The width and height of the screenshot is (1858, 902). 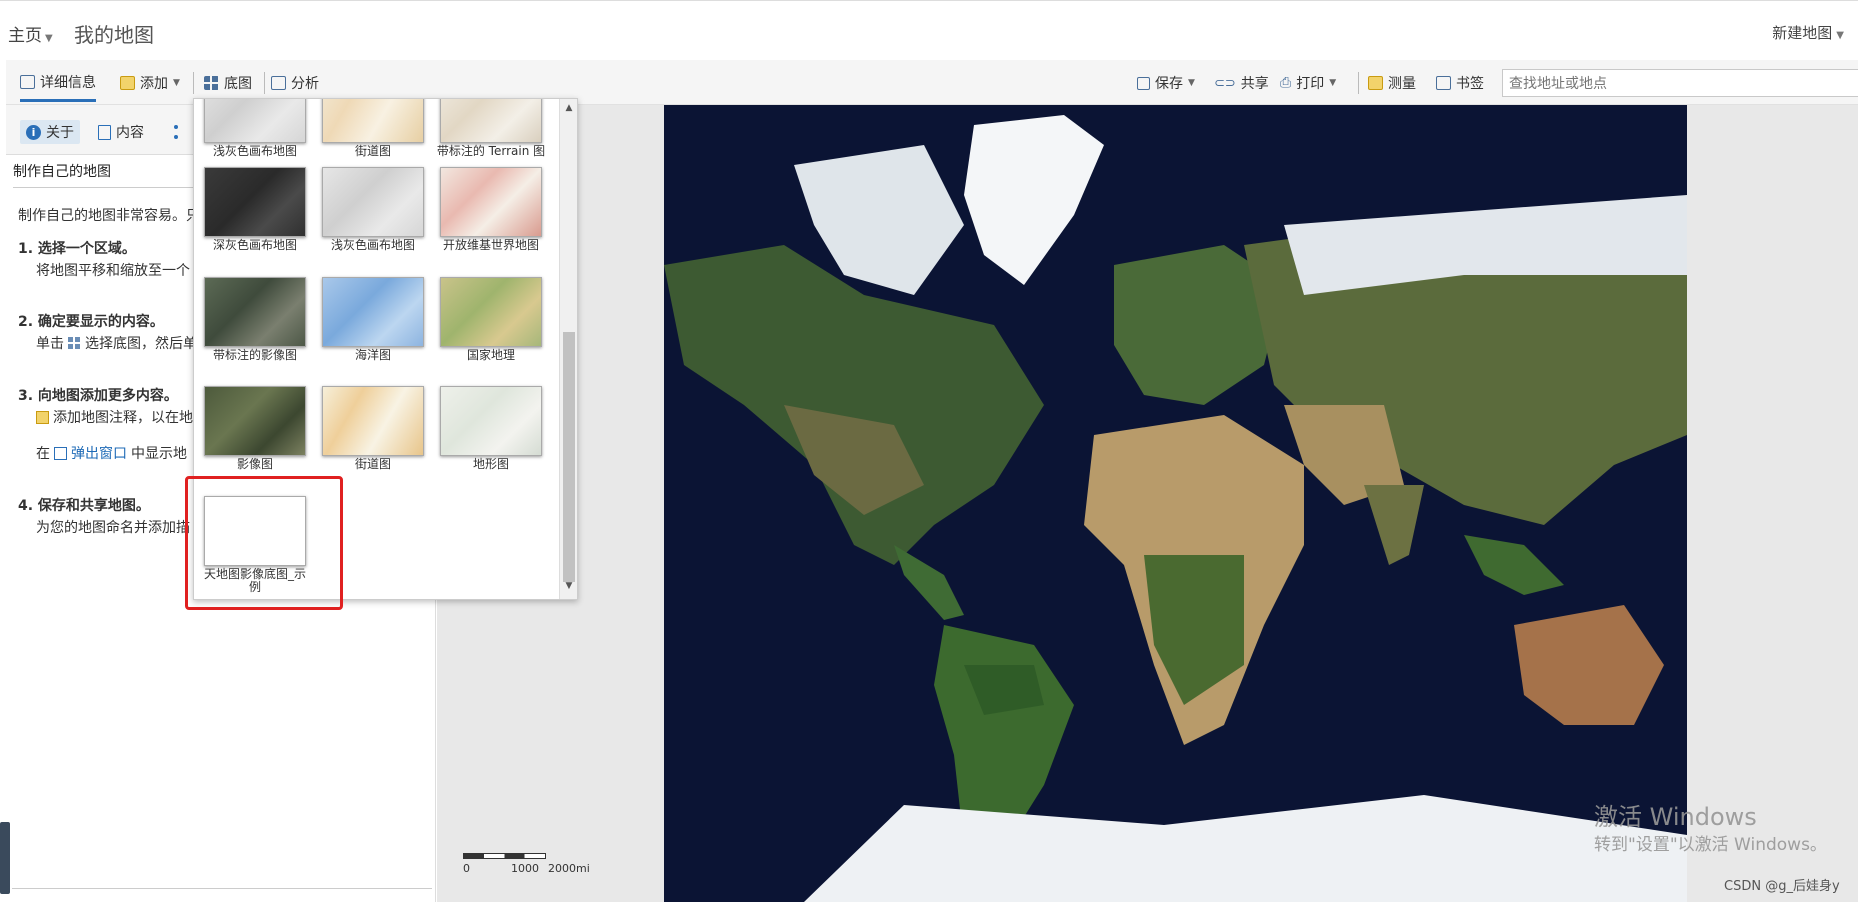 I want to click on info-icon: i, so click(x=33, y=132).